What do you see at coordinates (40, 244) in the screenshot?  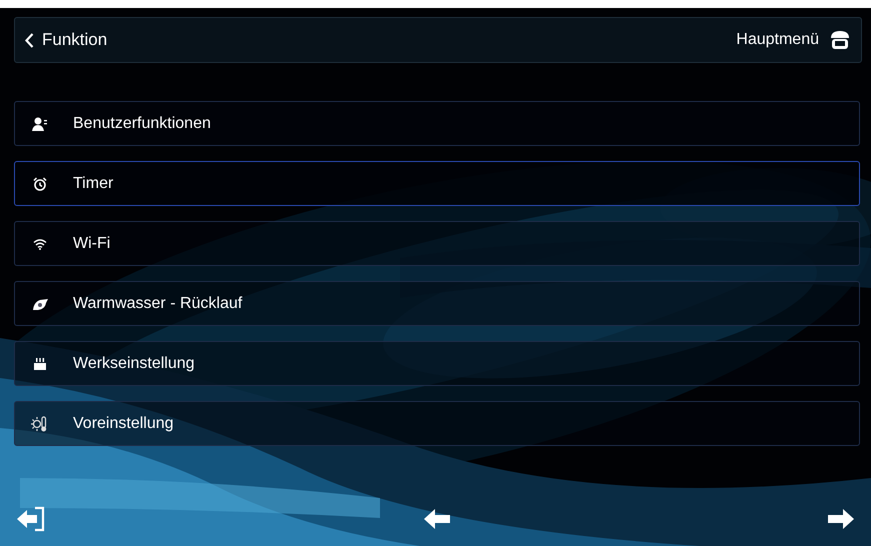 I see `wifi-icon` at bounding box center [40, 244].